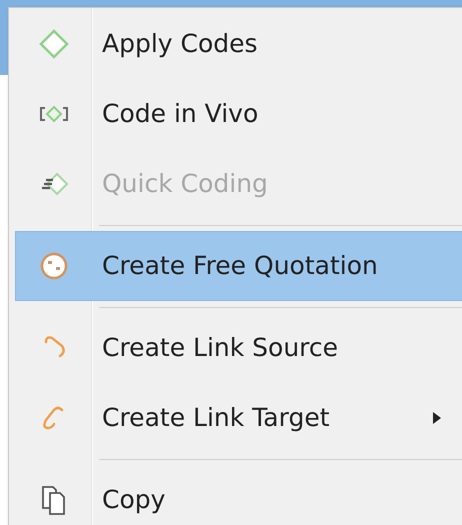 The width and height of the screenshot is (462, 525). Describe the element at coordinates (238, 418) in the screenshot. I see `menu-item: Create Link Target` at that location.